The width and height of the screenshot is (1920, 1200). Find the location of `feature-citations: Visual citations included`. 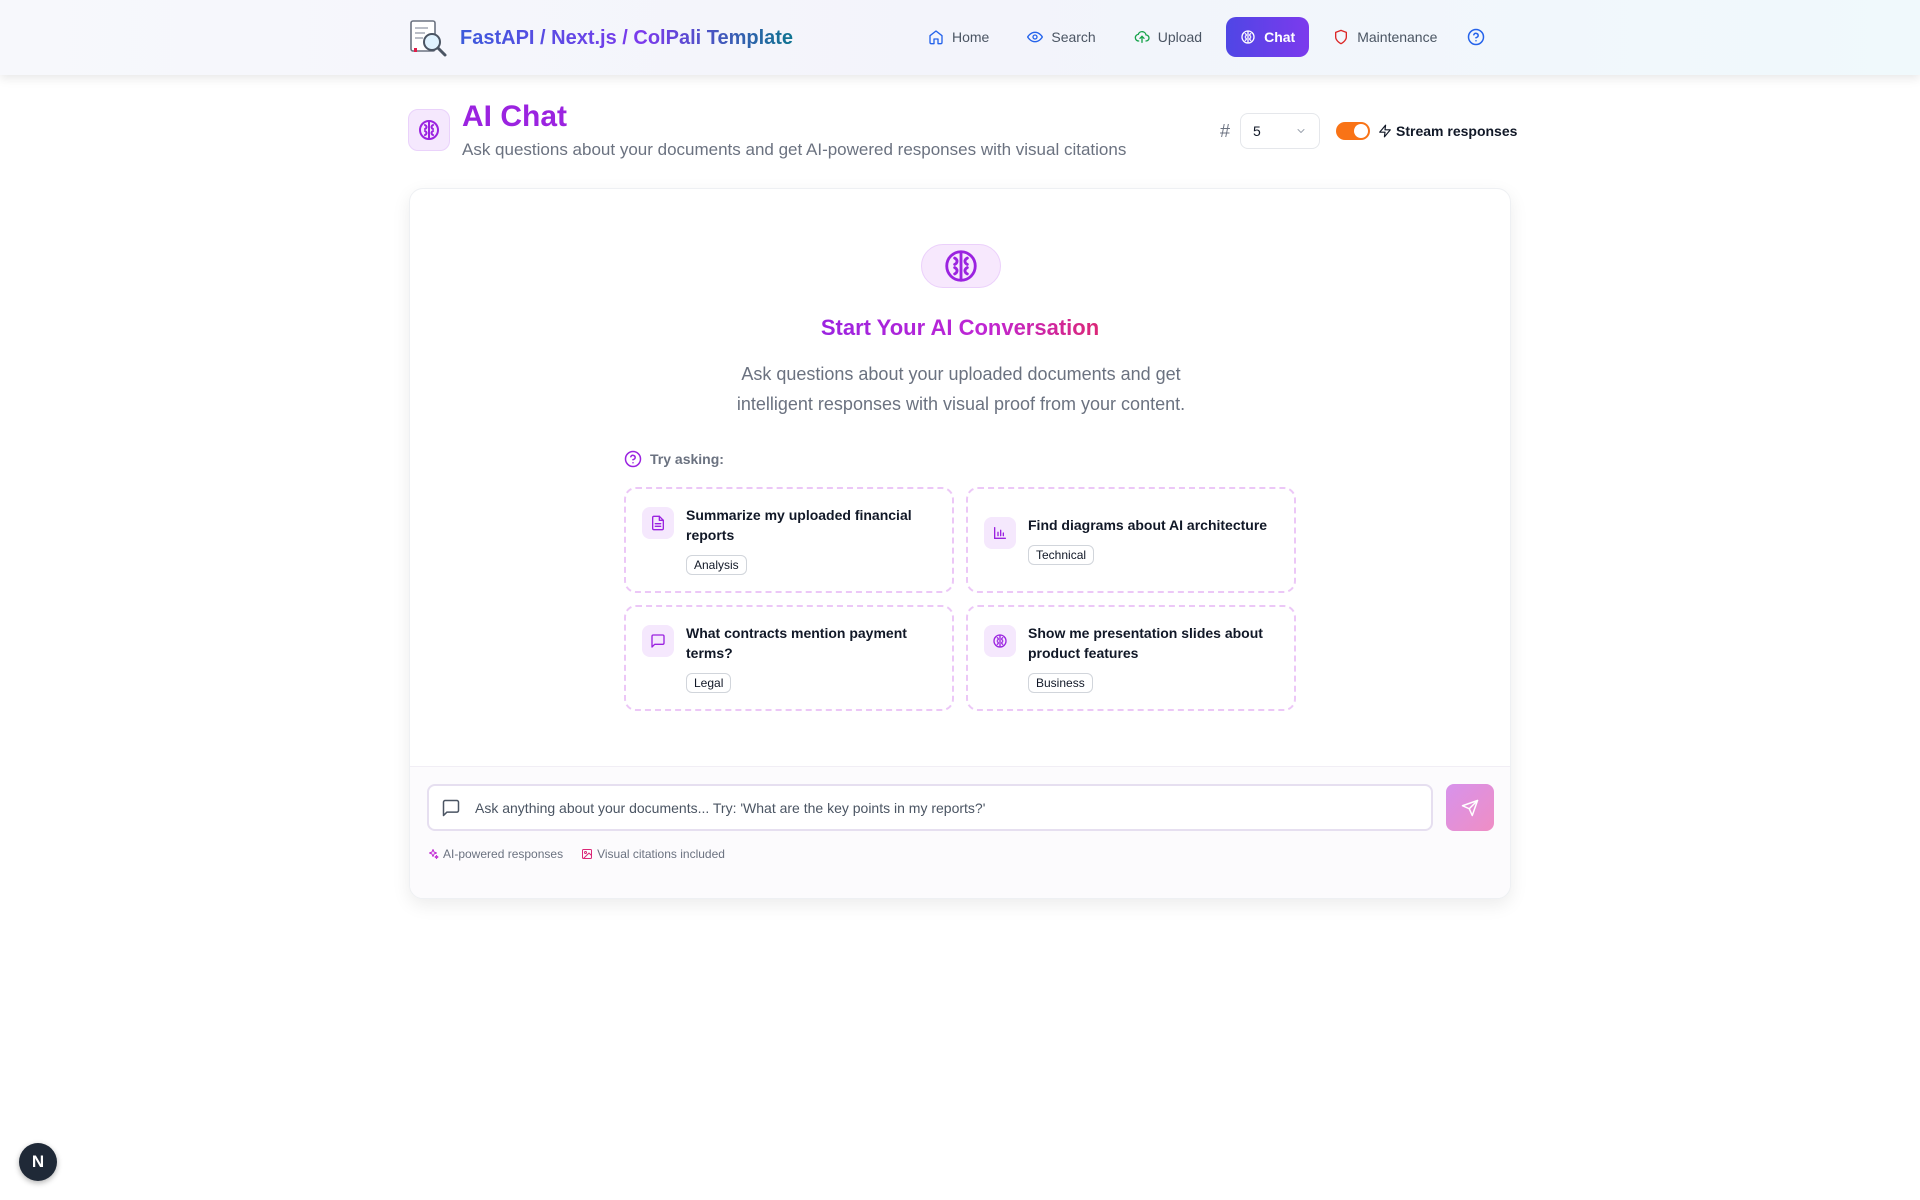

feature-citations: Visual citations included is located at coordinates (653, 854).